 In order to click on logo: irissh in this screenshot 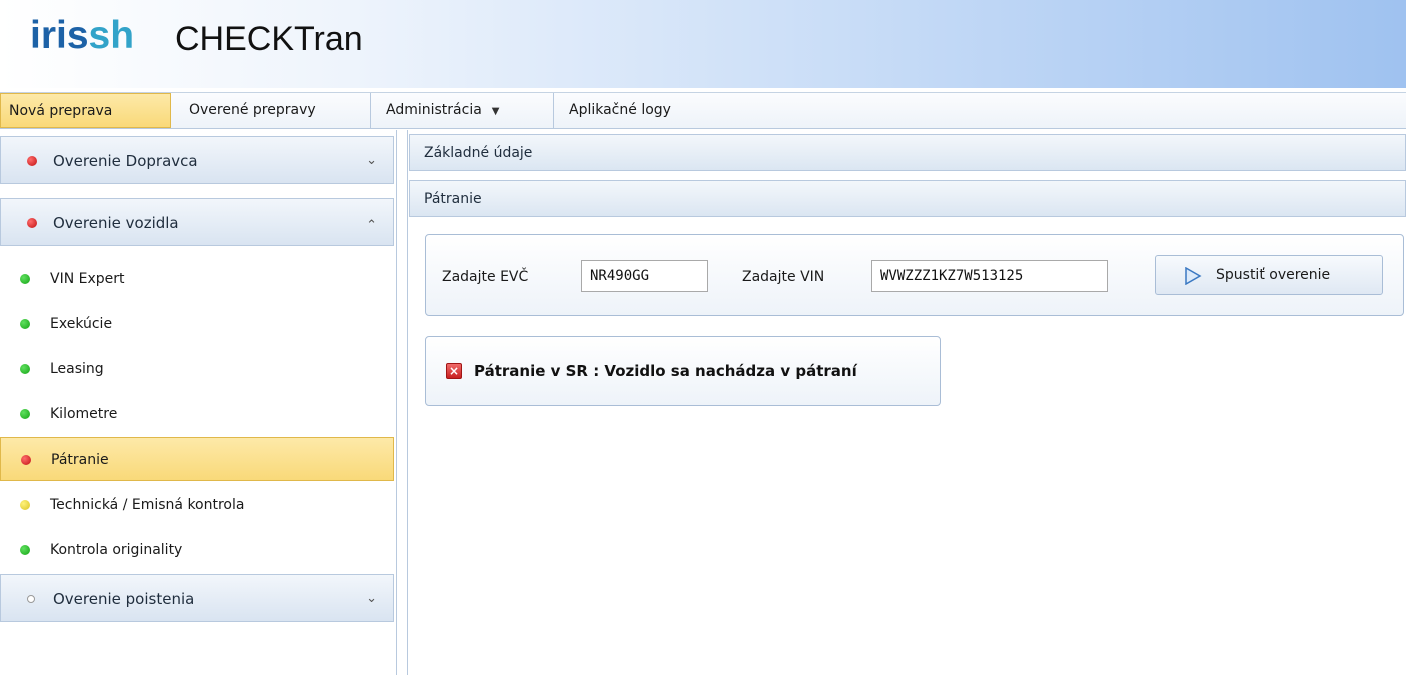, I will do `click(82, 36)`.